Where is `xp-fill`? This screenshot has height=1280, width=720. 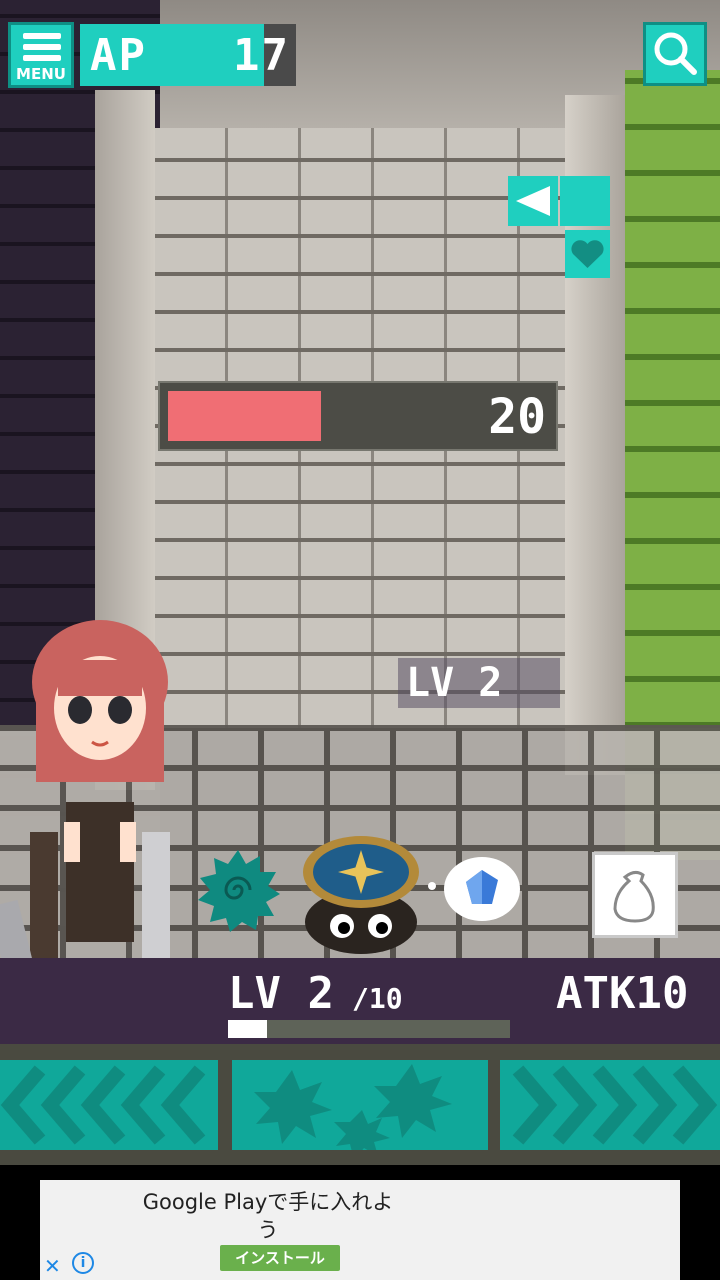
xp-fill is located at coordinates (248, 1029).